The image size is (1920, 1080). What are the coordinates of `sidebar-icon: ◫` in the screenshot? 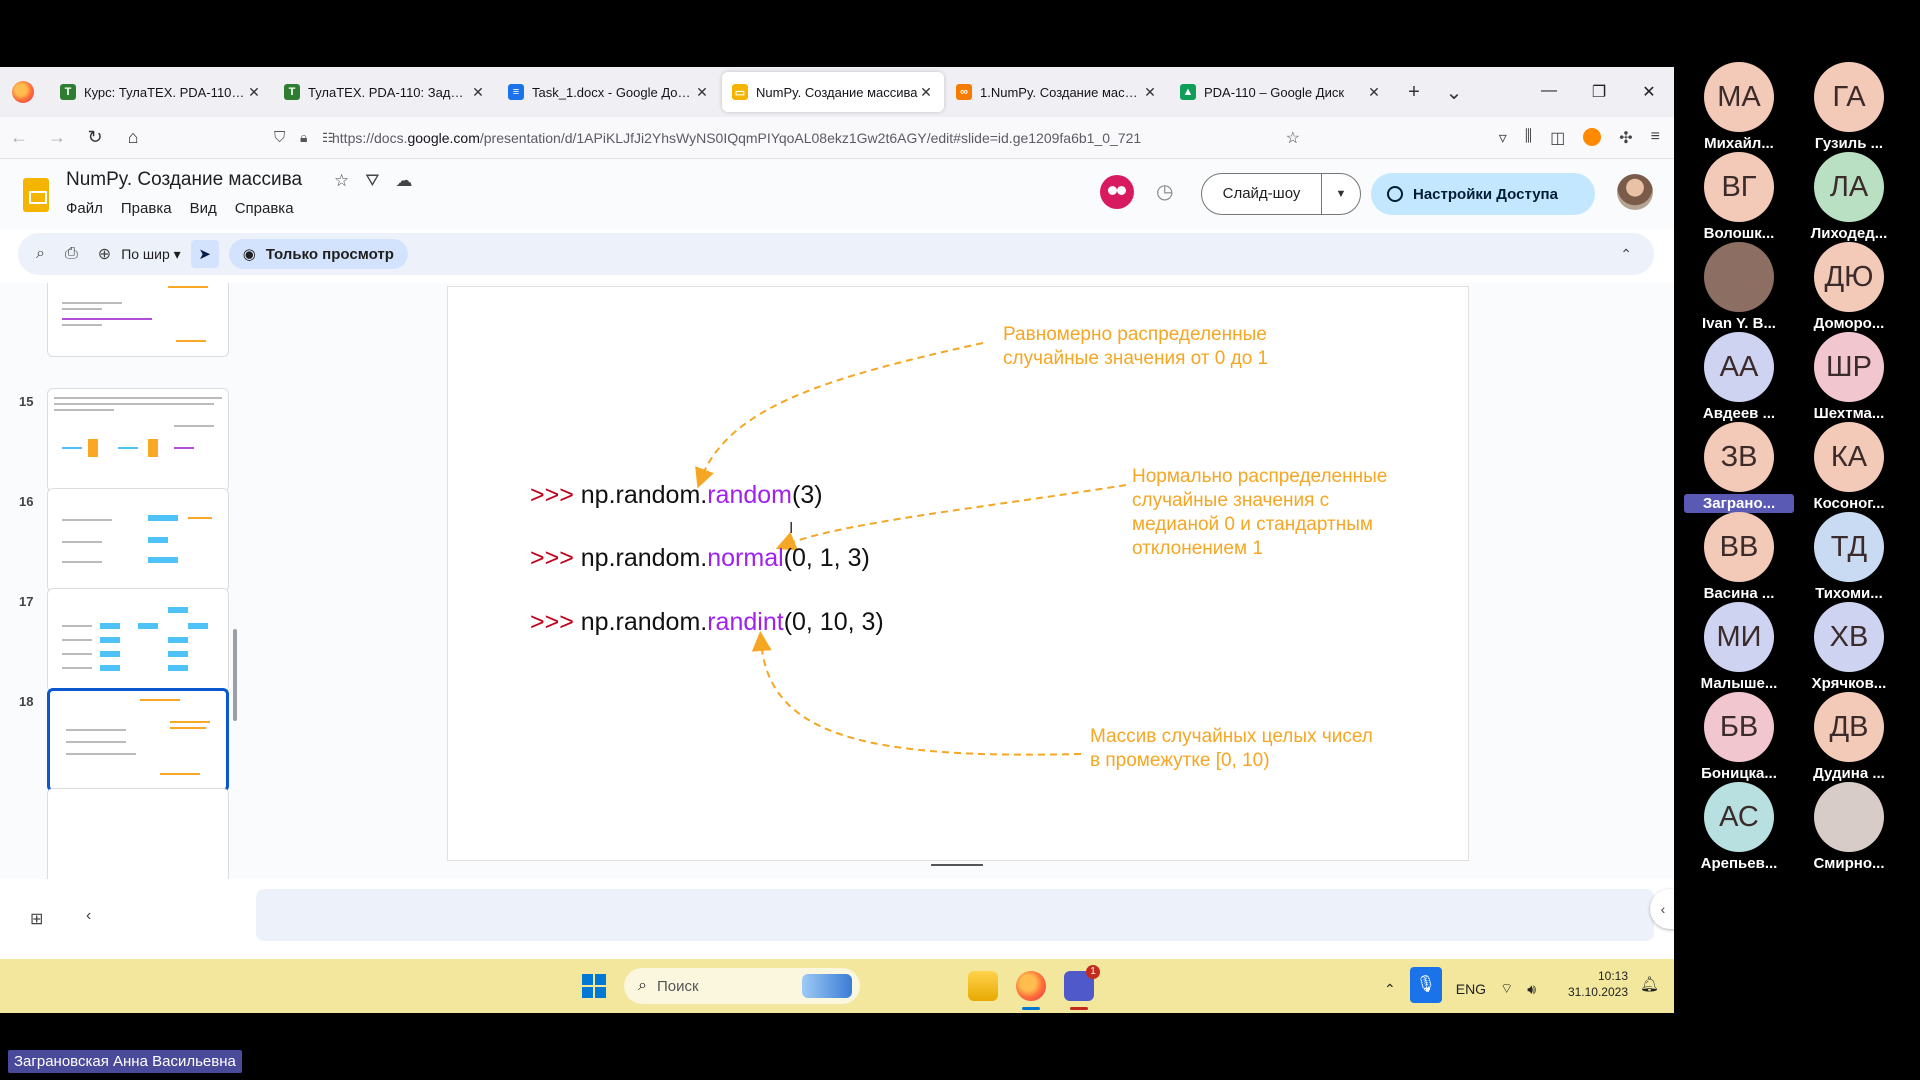 It's located at (1557, 138).